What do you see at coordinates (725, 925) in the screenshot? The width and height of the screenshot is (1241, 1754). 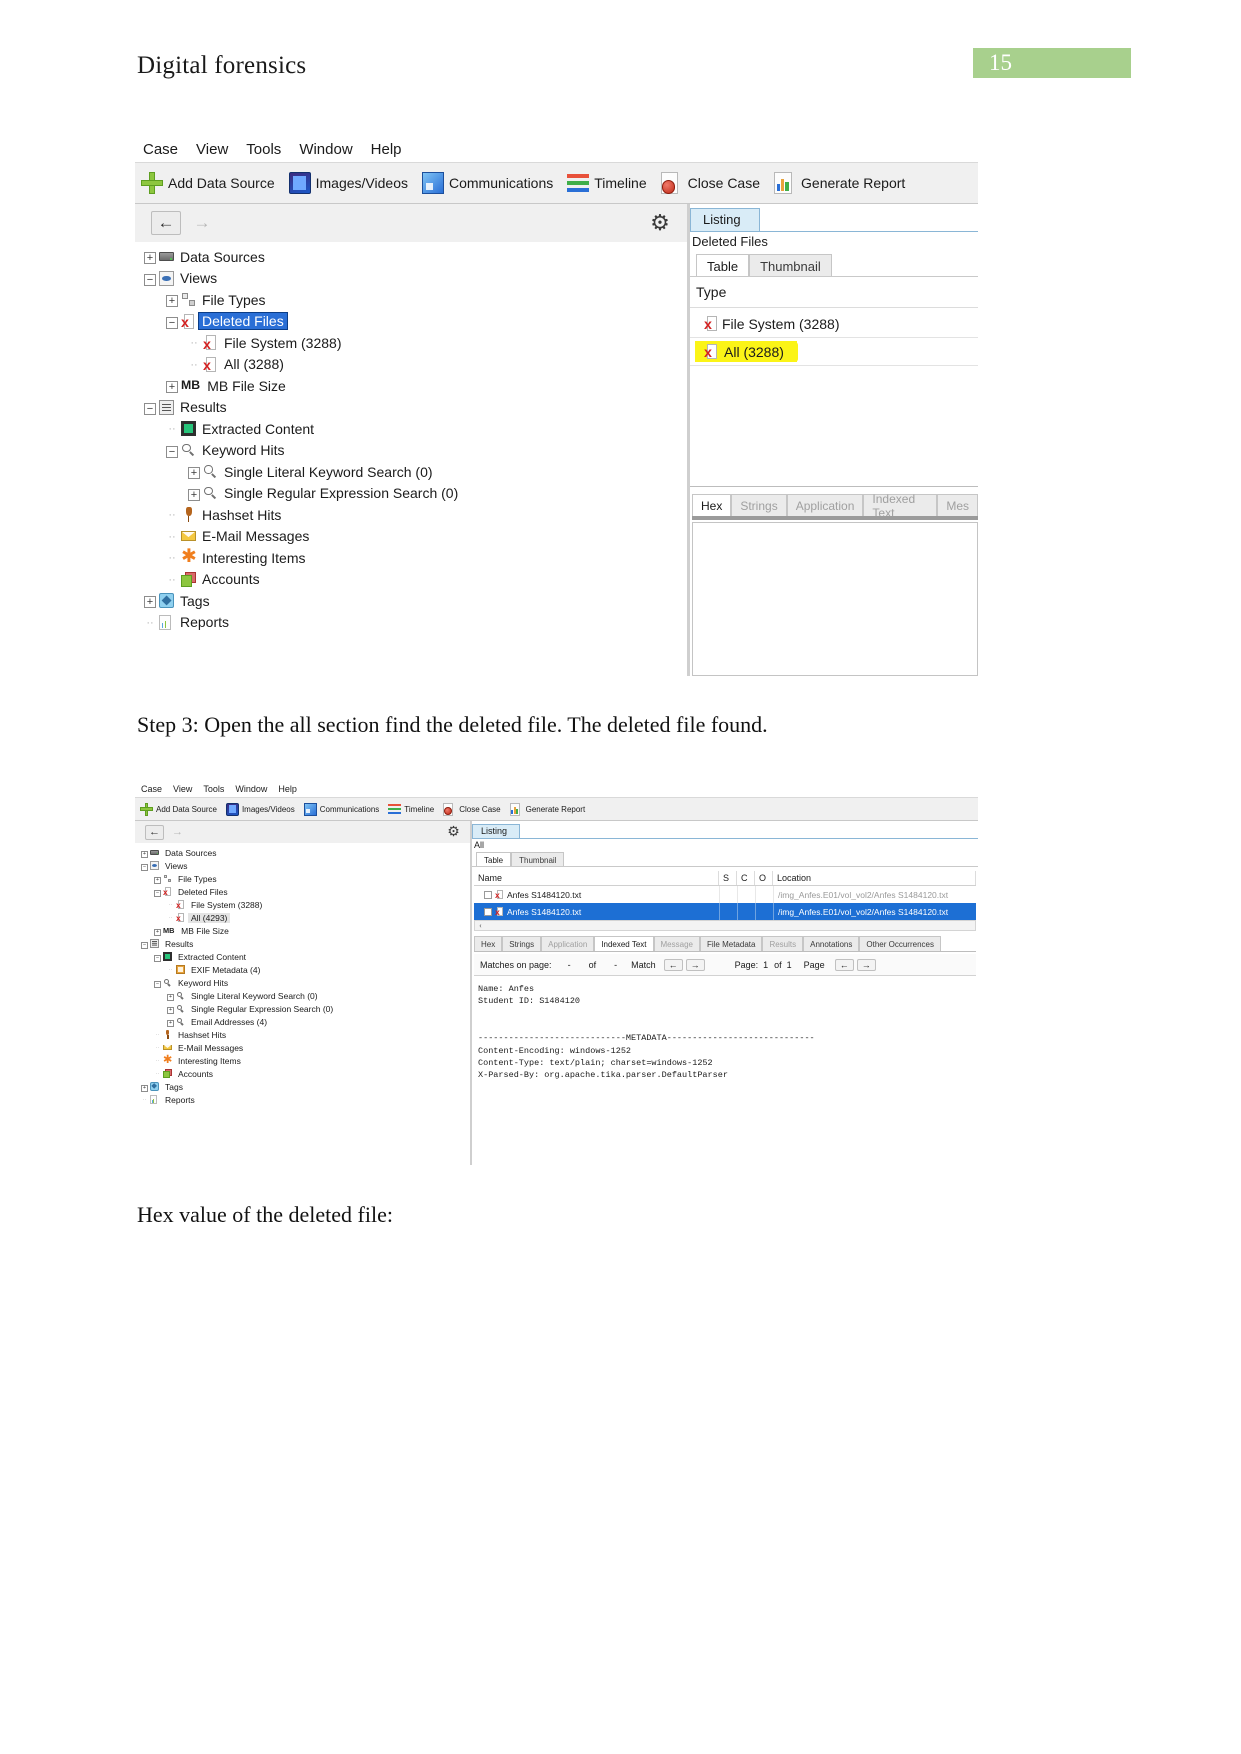 I see `horizontal-scrollbar: ‹` at bounding box center [725, 925].